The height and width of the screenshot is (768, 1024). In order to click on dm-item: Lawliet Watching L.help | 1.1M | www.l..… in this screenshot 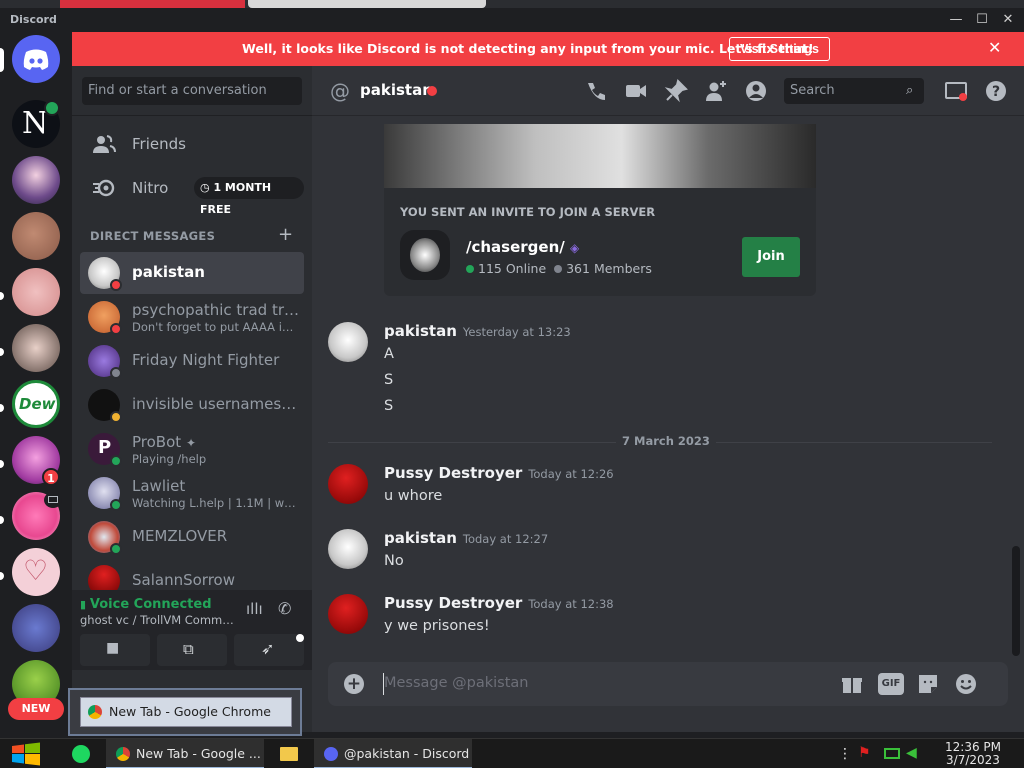, I will do `click(192, 493)`.